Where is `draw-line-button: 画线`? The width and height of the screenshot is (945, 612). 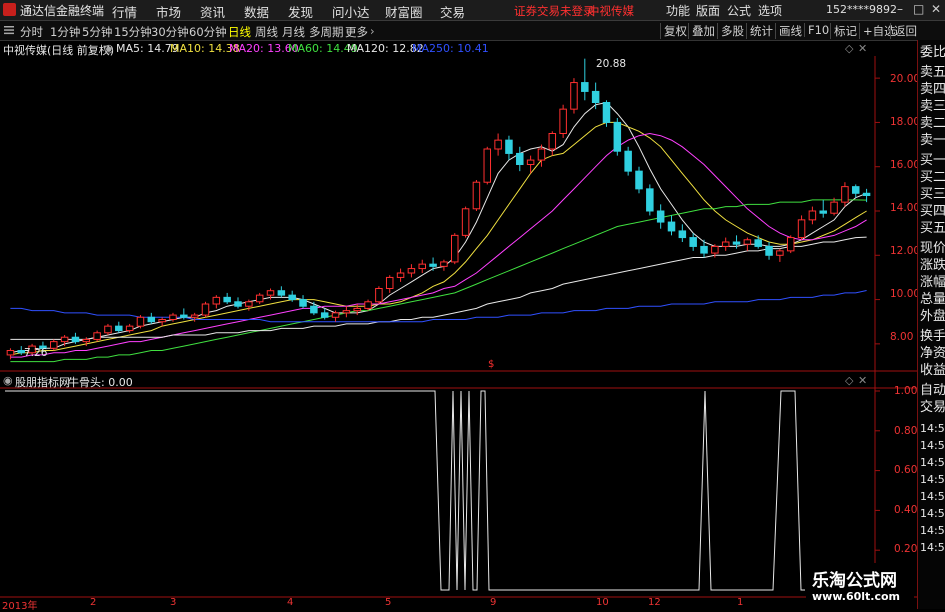 draw-line-button: 画线 is located at coordinates (790, 31).